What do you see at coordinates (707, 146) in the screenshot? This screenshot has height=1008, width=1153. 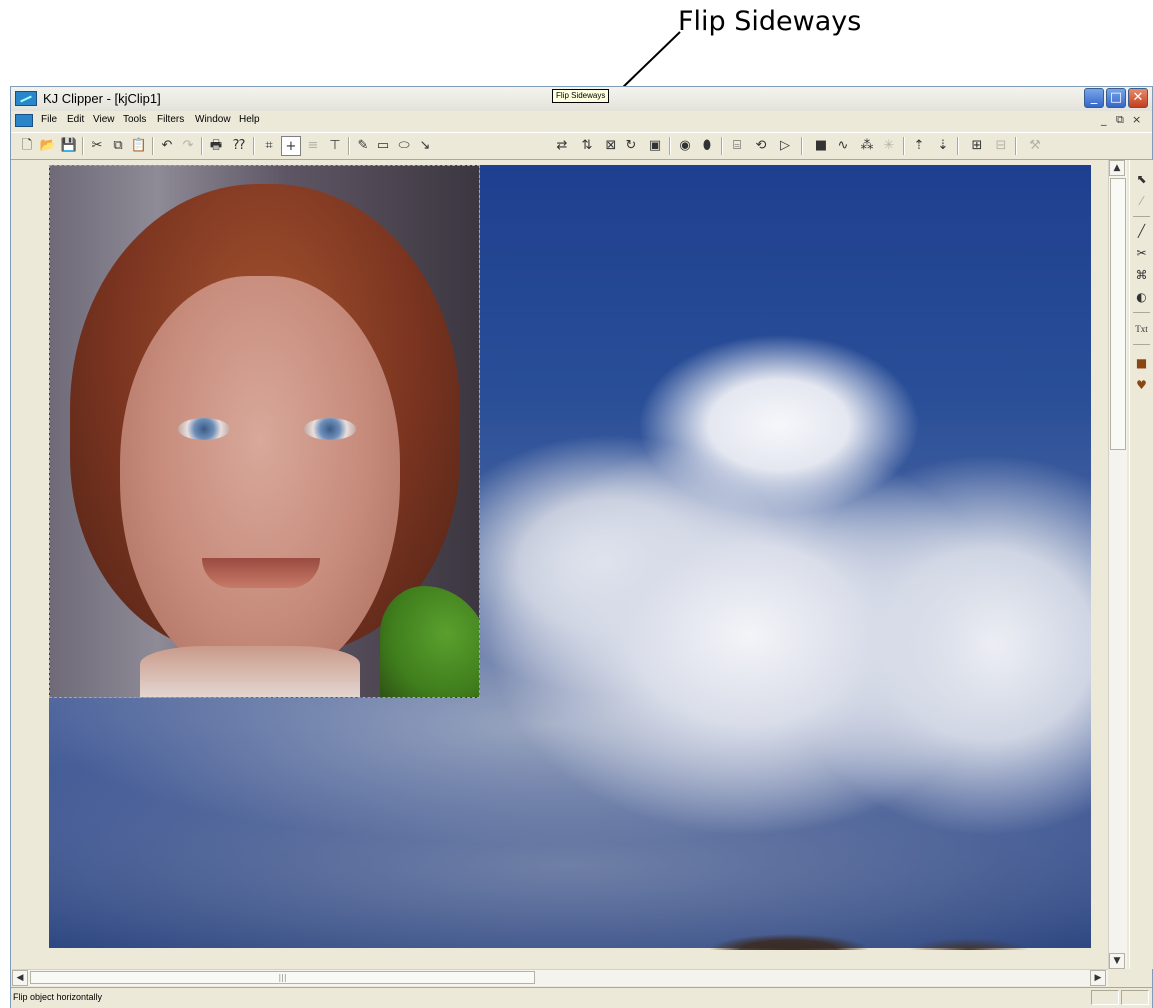 I see `brush-icon: ⬮` at bounding box center [707, 146].